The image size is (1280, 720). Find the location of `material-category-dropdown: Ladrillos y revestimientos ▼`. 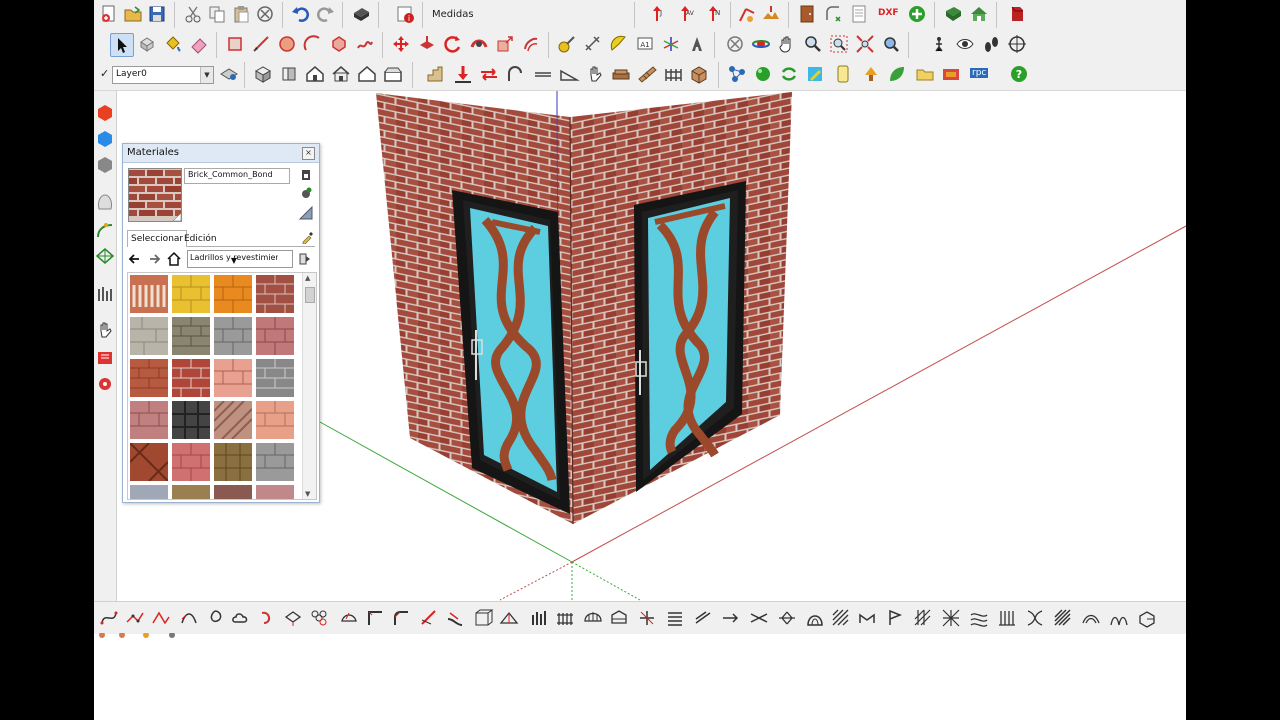

material-category-dropdown: Ladrillos y revestimientos ▼ is located at coordinates (240, 259).